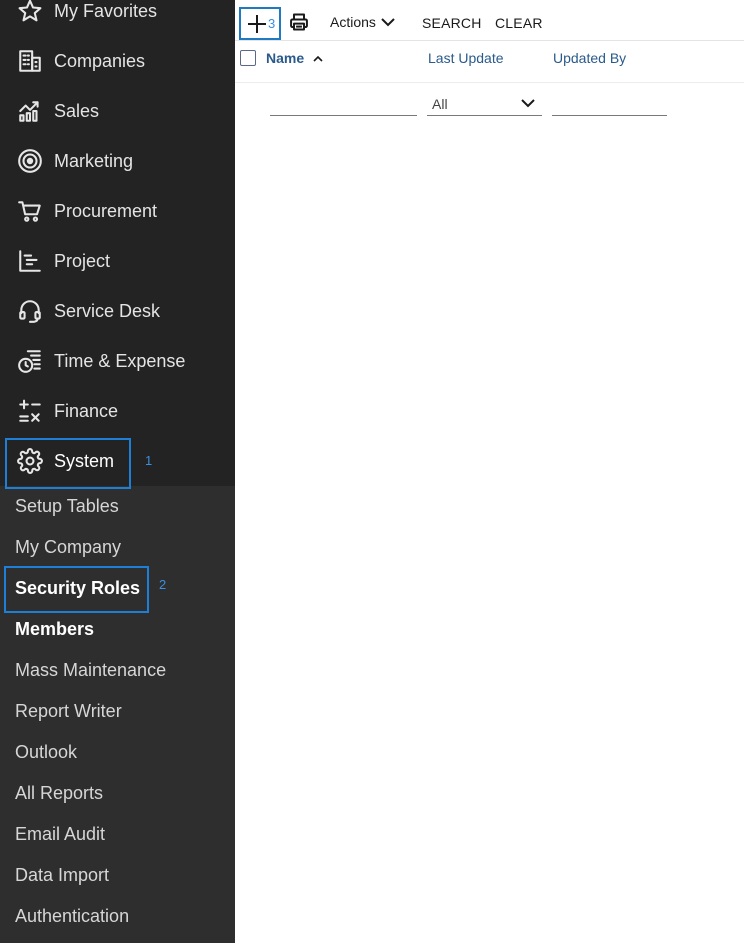 Image resolution: width=744 pixels, height=943 pixels. I want to click on sidebar-item-label: Service Desk, so click(107, 310).